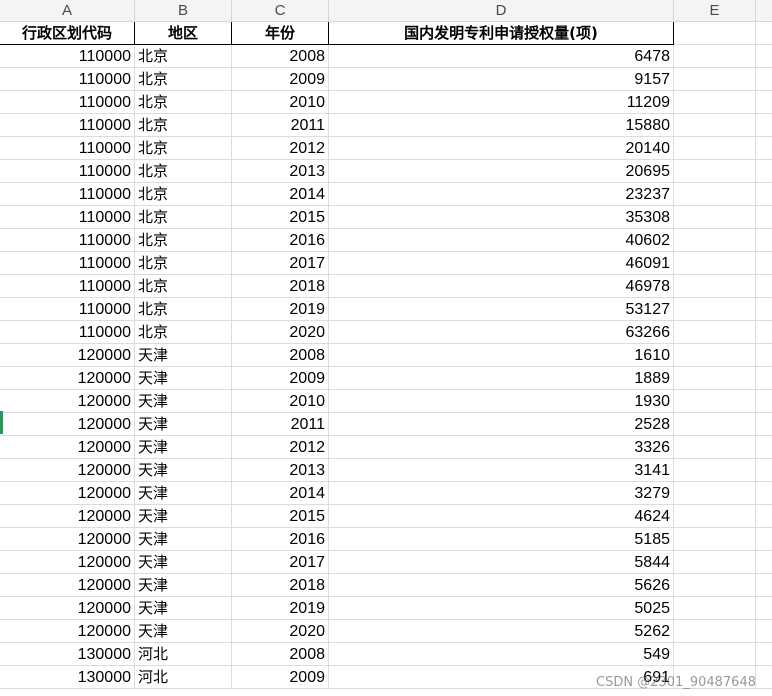 The width and height of the screenshot is (772, 696). What do you see at coordinates (501, 562) in the screenshot?
I see `cell-patents: 5844` at bounding box center [501, 562].